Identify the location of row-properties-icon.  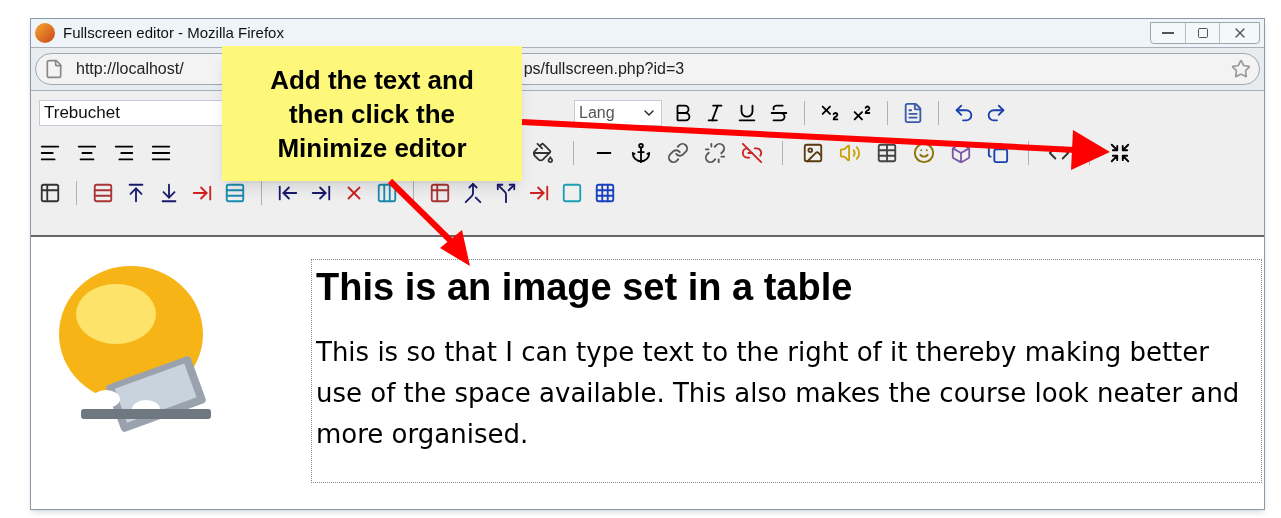
(103, 193).